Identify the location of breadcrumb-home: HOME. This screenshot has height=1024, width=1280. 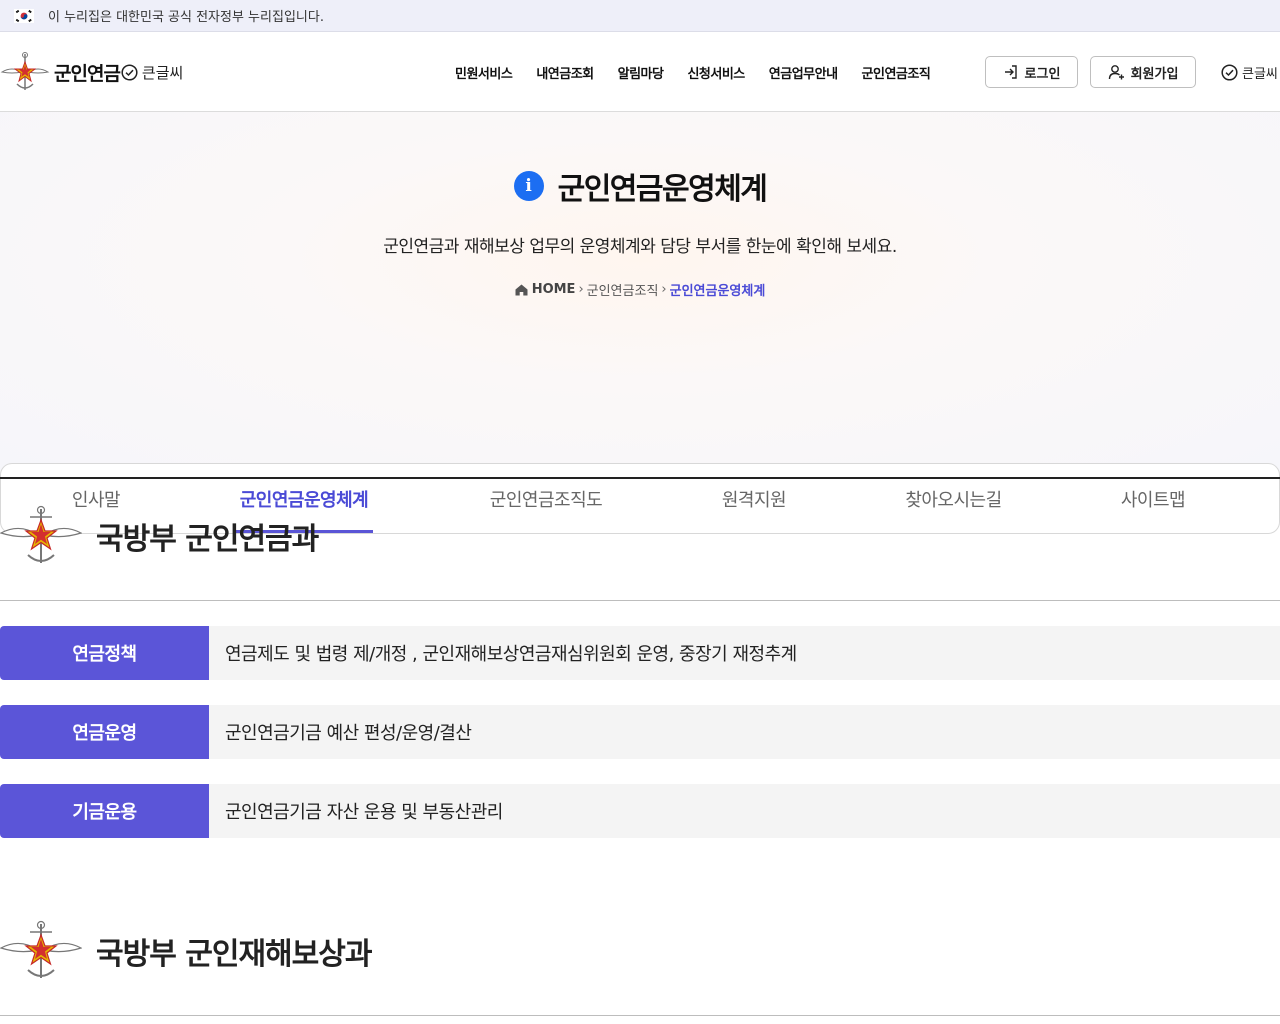
(545, 289).